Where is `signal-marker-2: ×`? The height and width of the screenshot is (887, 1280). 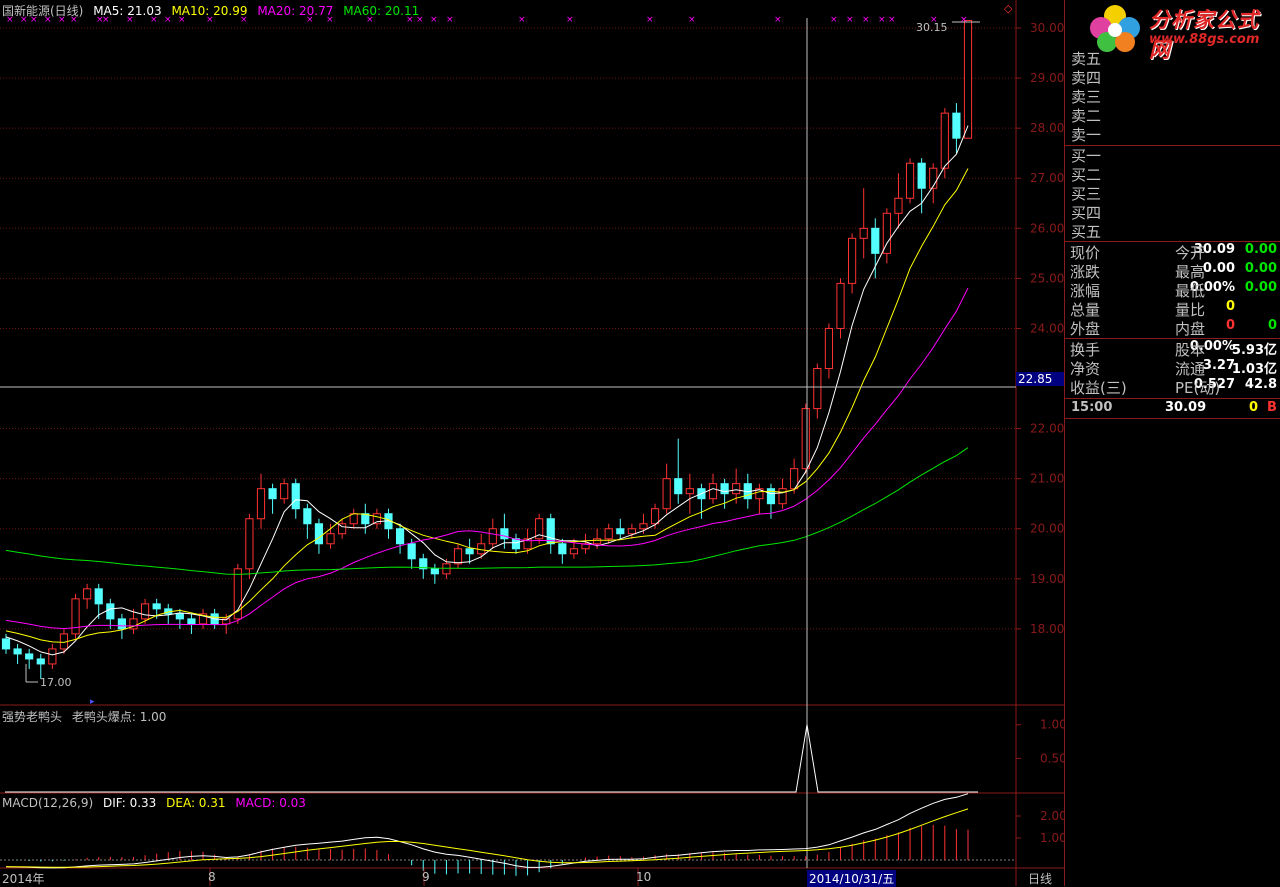 signal-marker-2: × is located at coordinates (34, 20).